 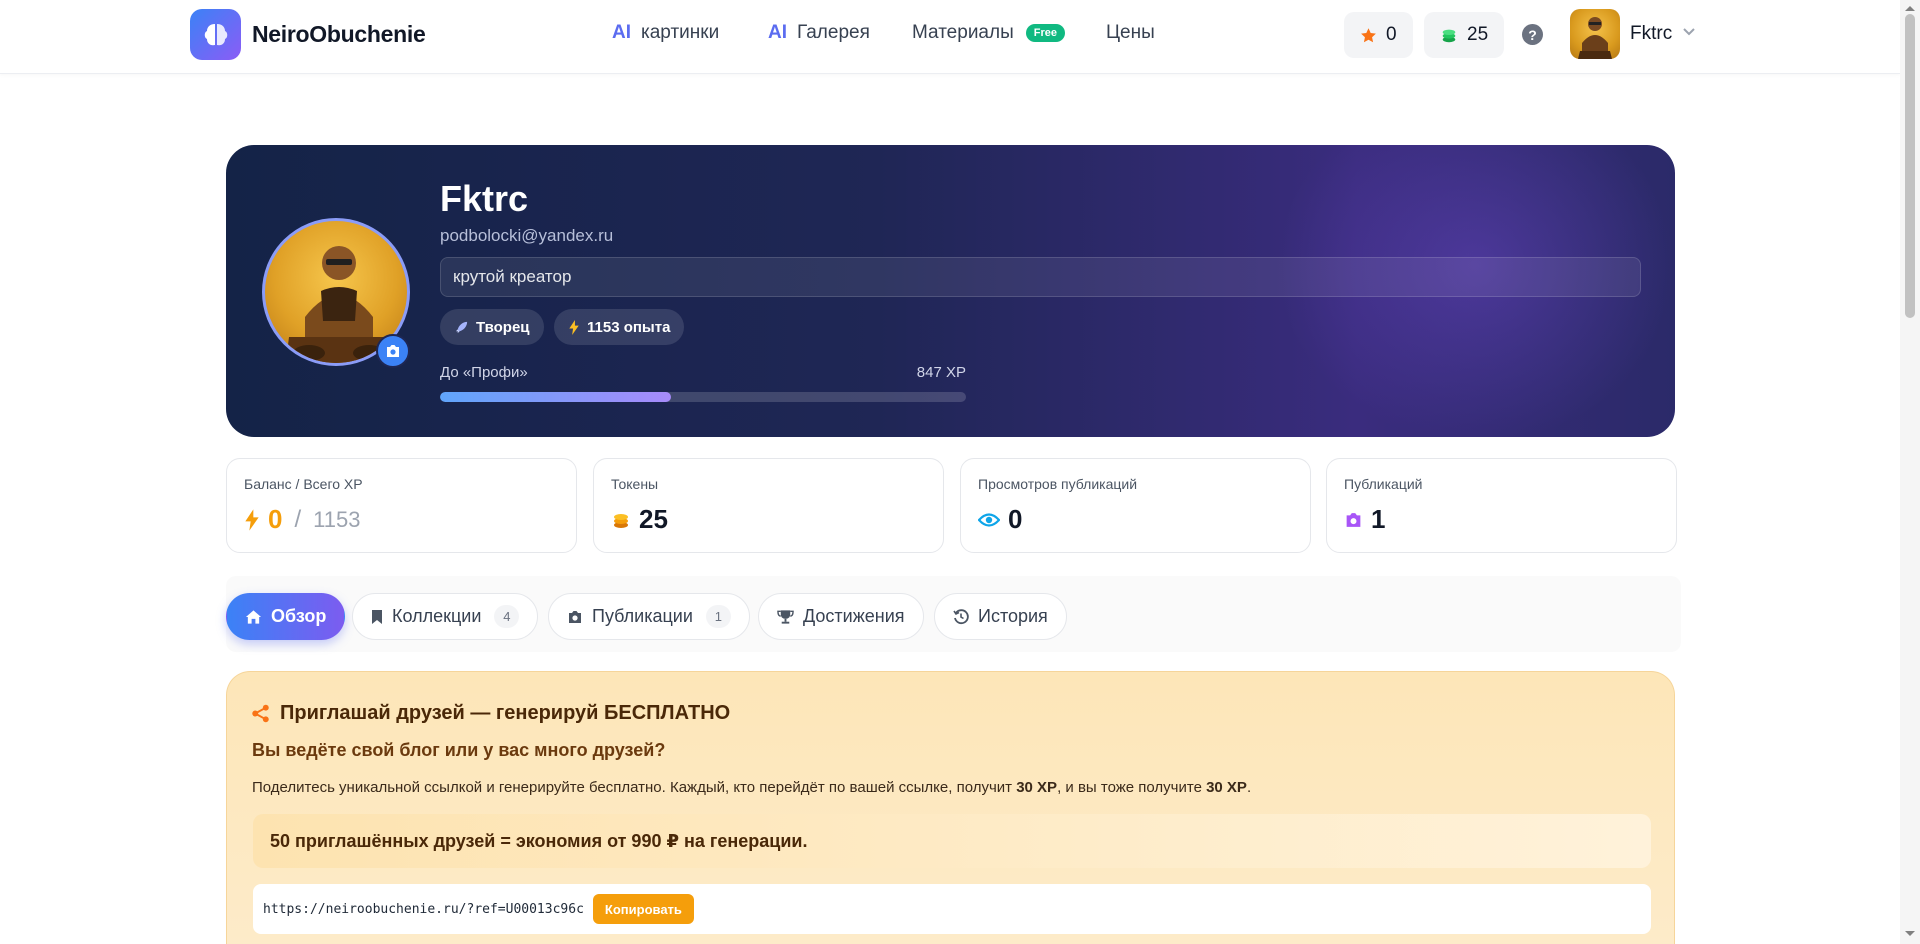 I want to click on publications-value: 1, so click(x=1378, y=519).